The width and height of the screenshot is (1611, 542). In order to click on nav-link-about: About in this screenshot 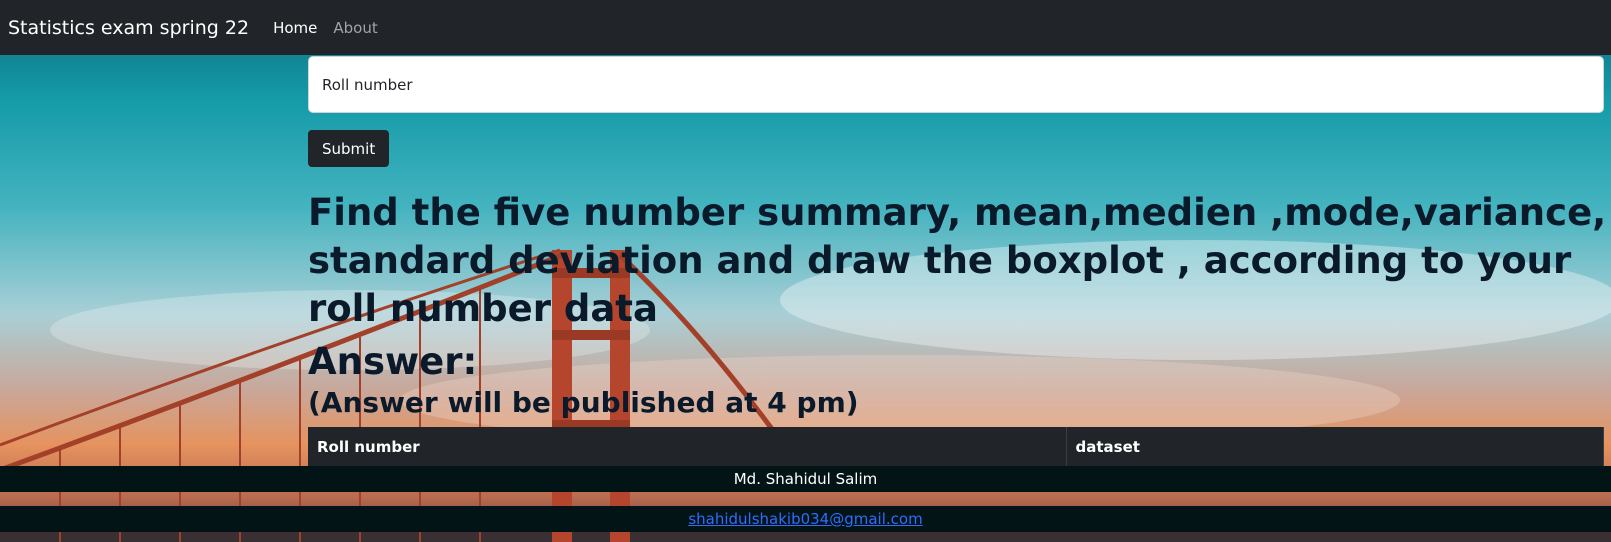, I will do `click(355, 28)`.